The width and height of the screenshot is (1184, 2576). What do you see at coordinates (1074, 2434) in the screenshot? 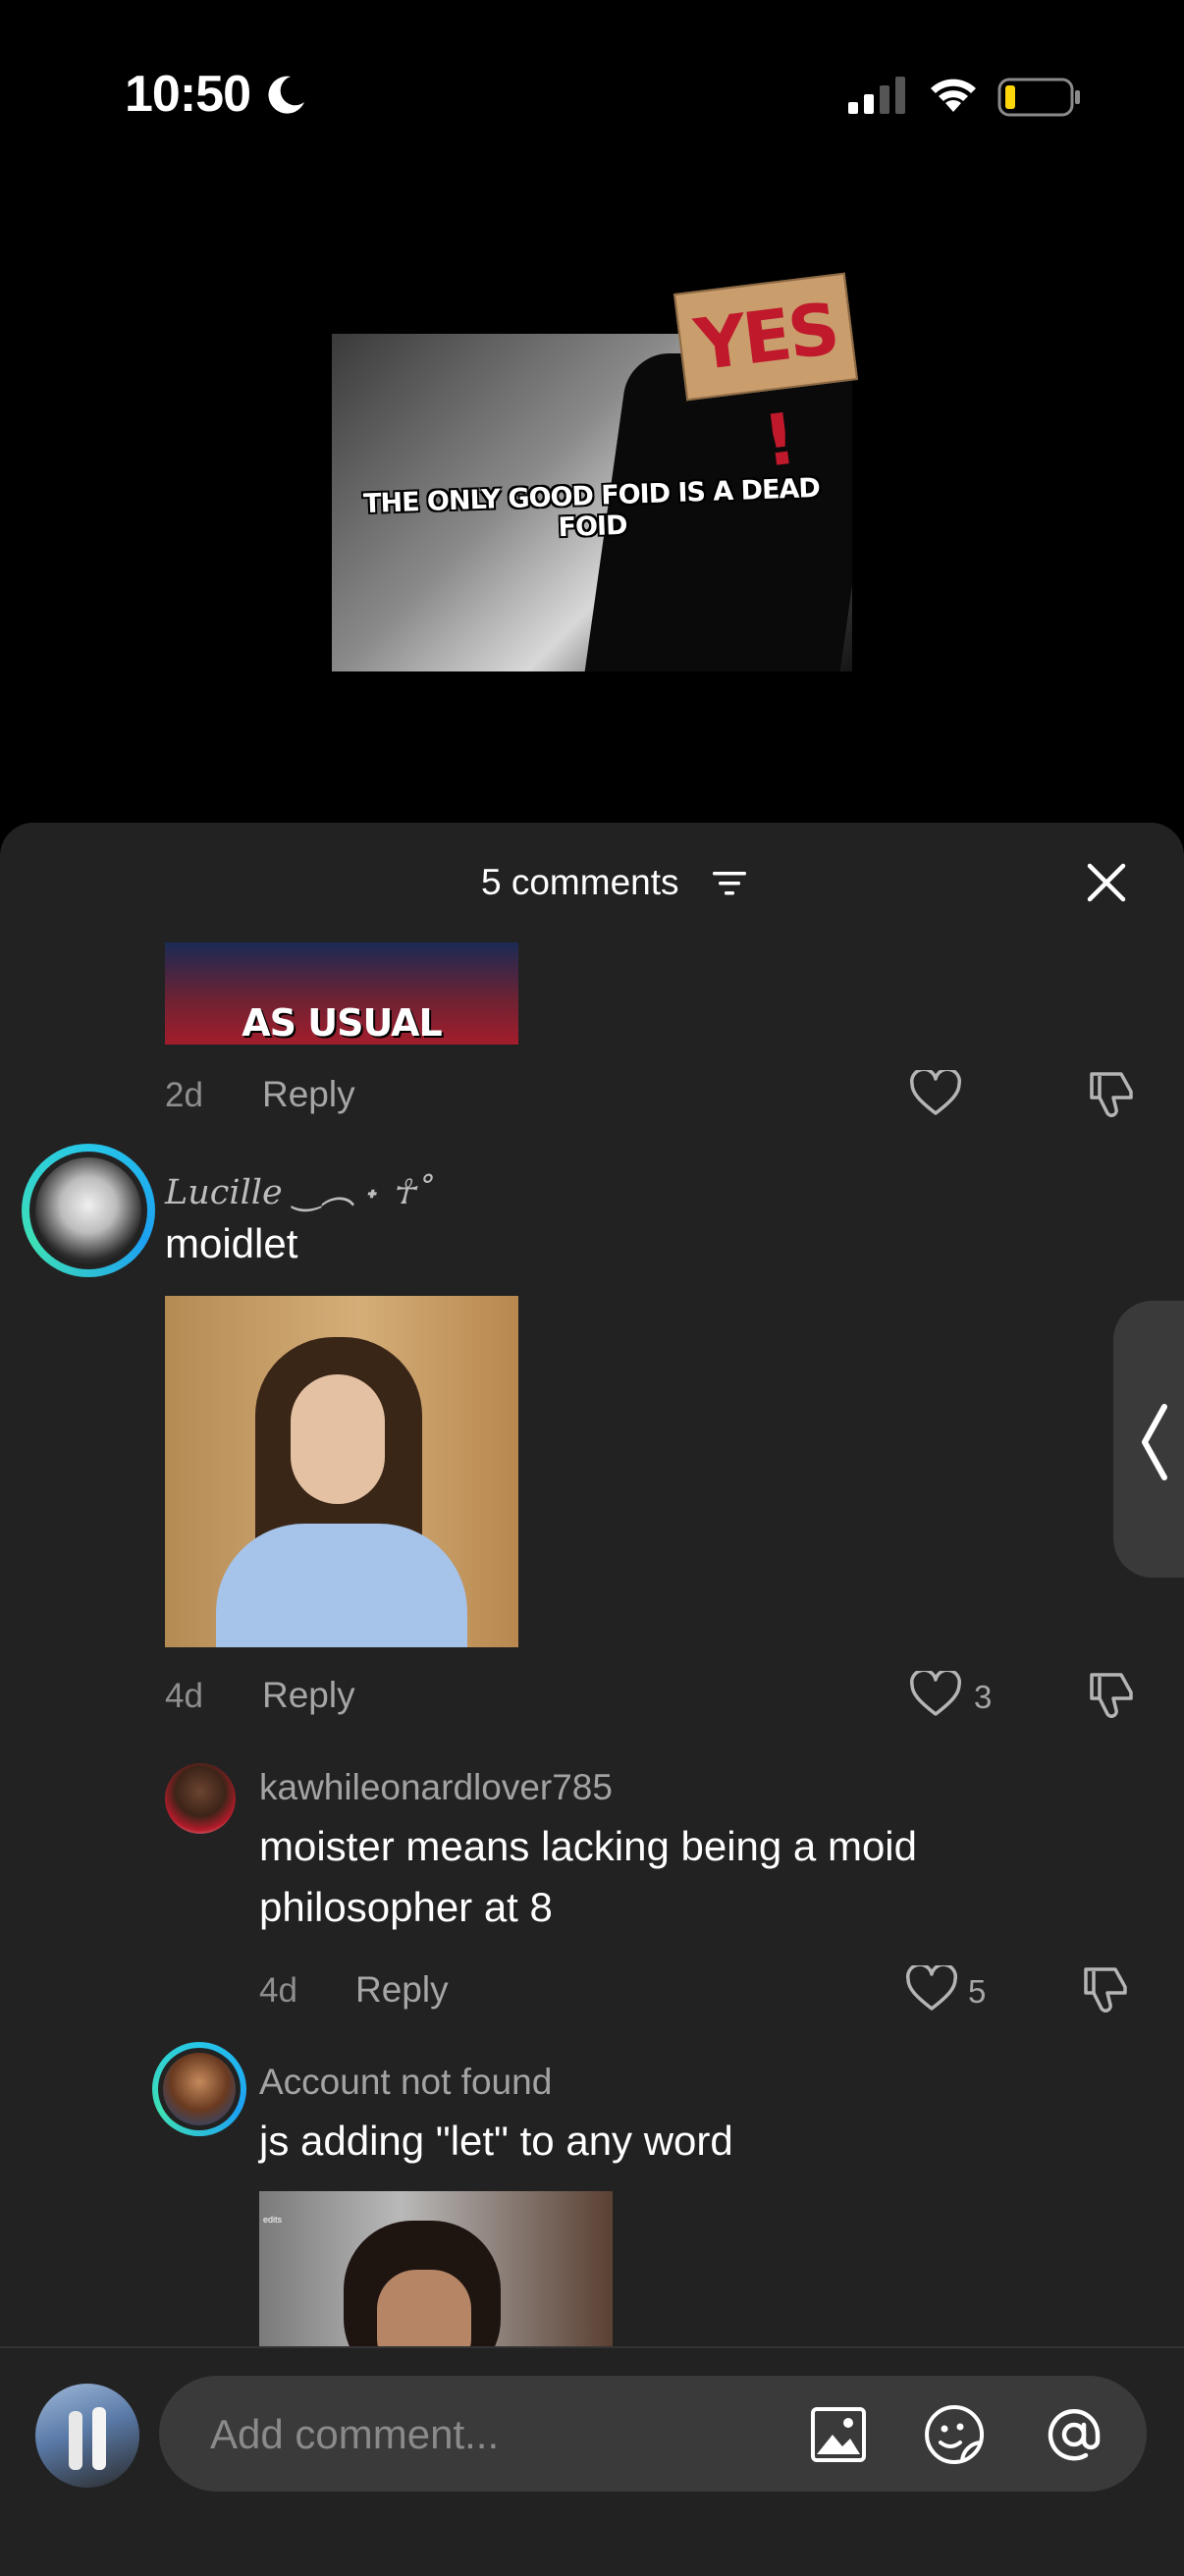
I see `at-icon` at bounding box center [1074, 2434].